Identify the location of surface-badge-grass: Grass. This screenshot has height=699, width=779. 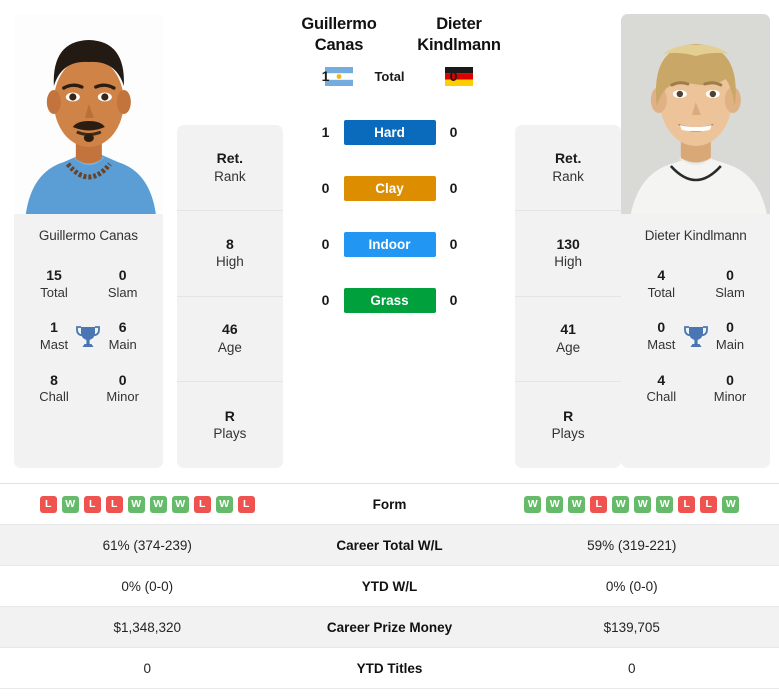
(389, 300).